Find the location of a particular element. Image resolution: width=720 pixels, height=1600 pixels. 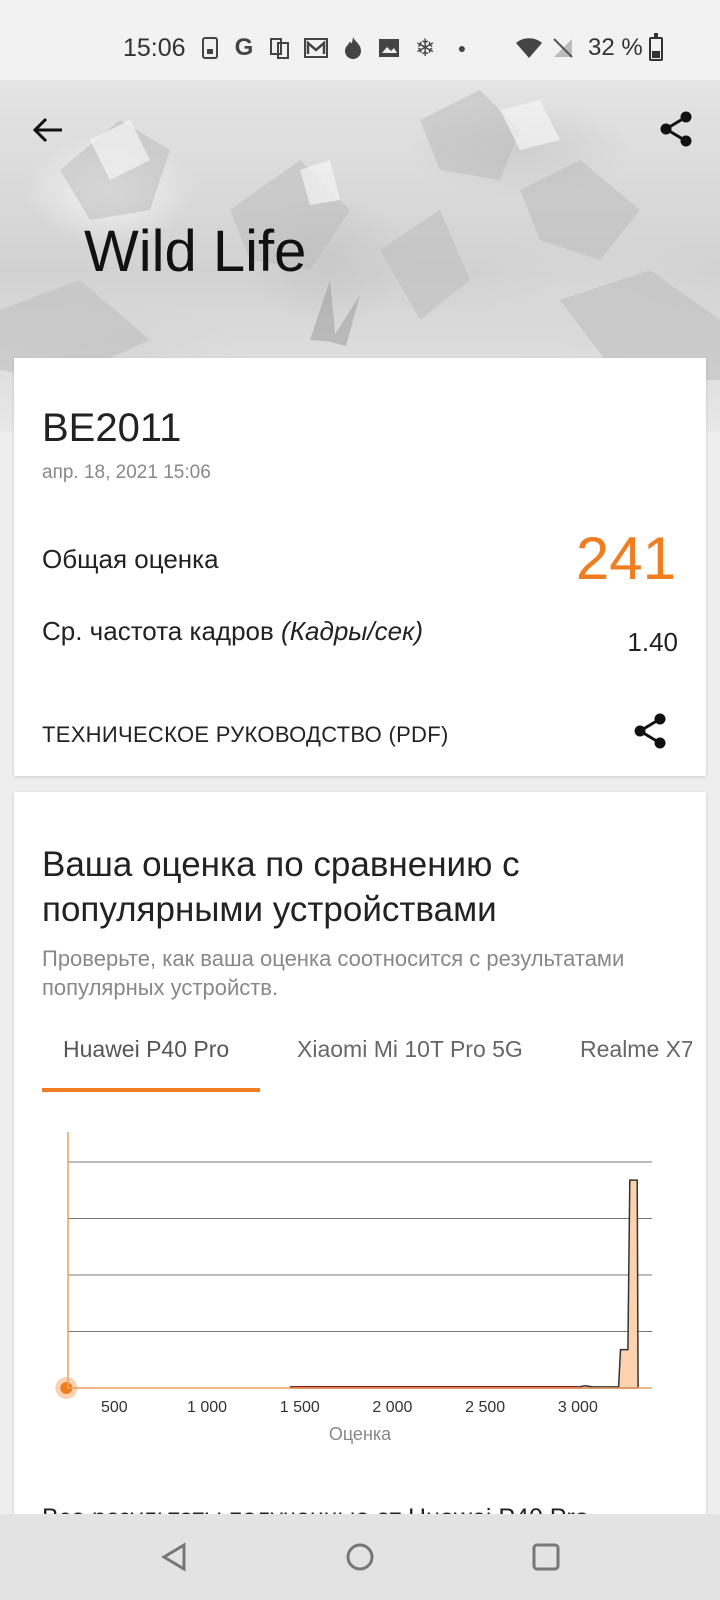

x-tick-label: 1 500 is located at coordinates (300, 1407).